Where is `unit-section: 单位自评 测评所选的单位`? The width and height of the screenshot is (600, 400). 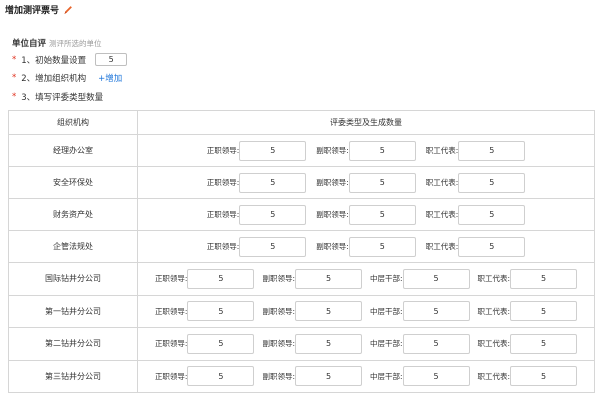 unit-section: 单位自评 测评所选的单位 is located at coordinates (57, 43).